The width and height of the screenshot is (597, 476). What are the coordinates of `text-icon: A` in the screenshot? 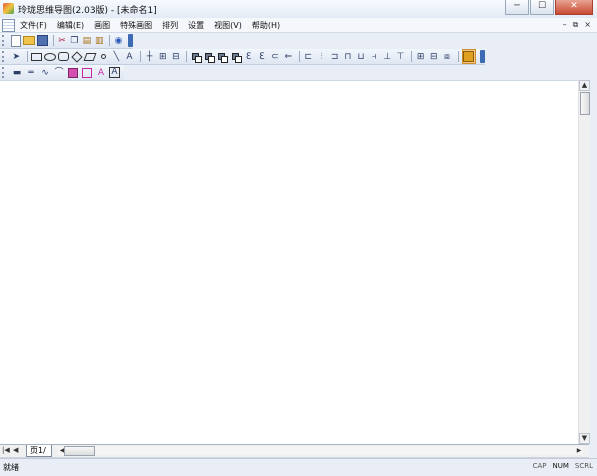 It's located at (129, 57).